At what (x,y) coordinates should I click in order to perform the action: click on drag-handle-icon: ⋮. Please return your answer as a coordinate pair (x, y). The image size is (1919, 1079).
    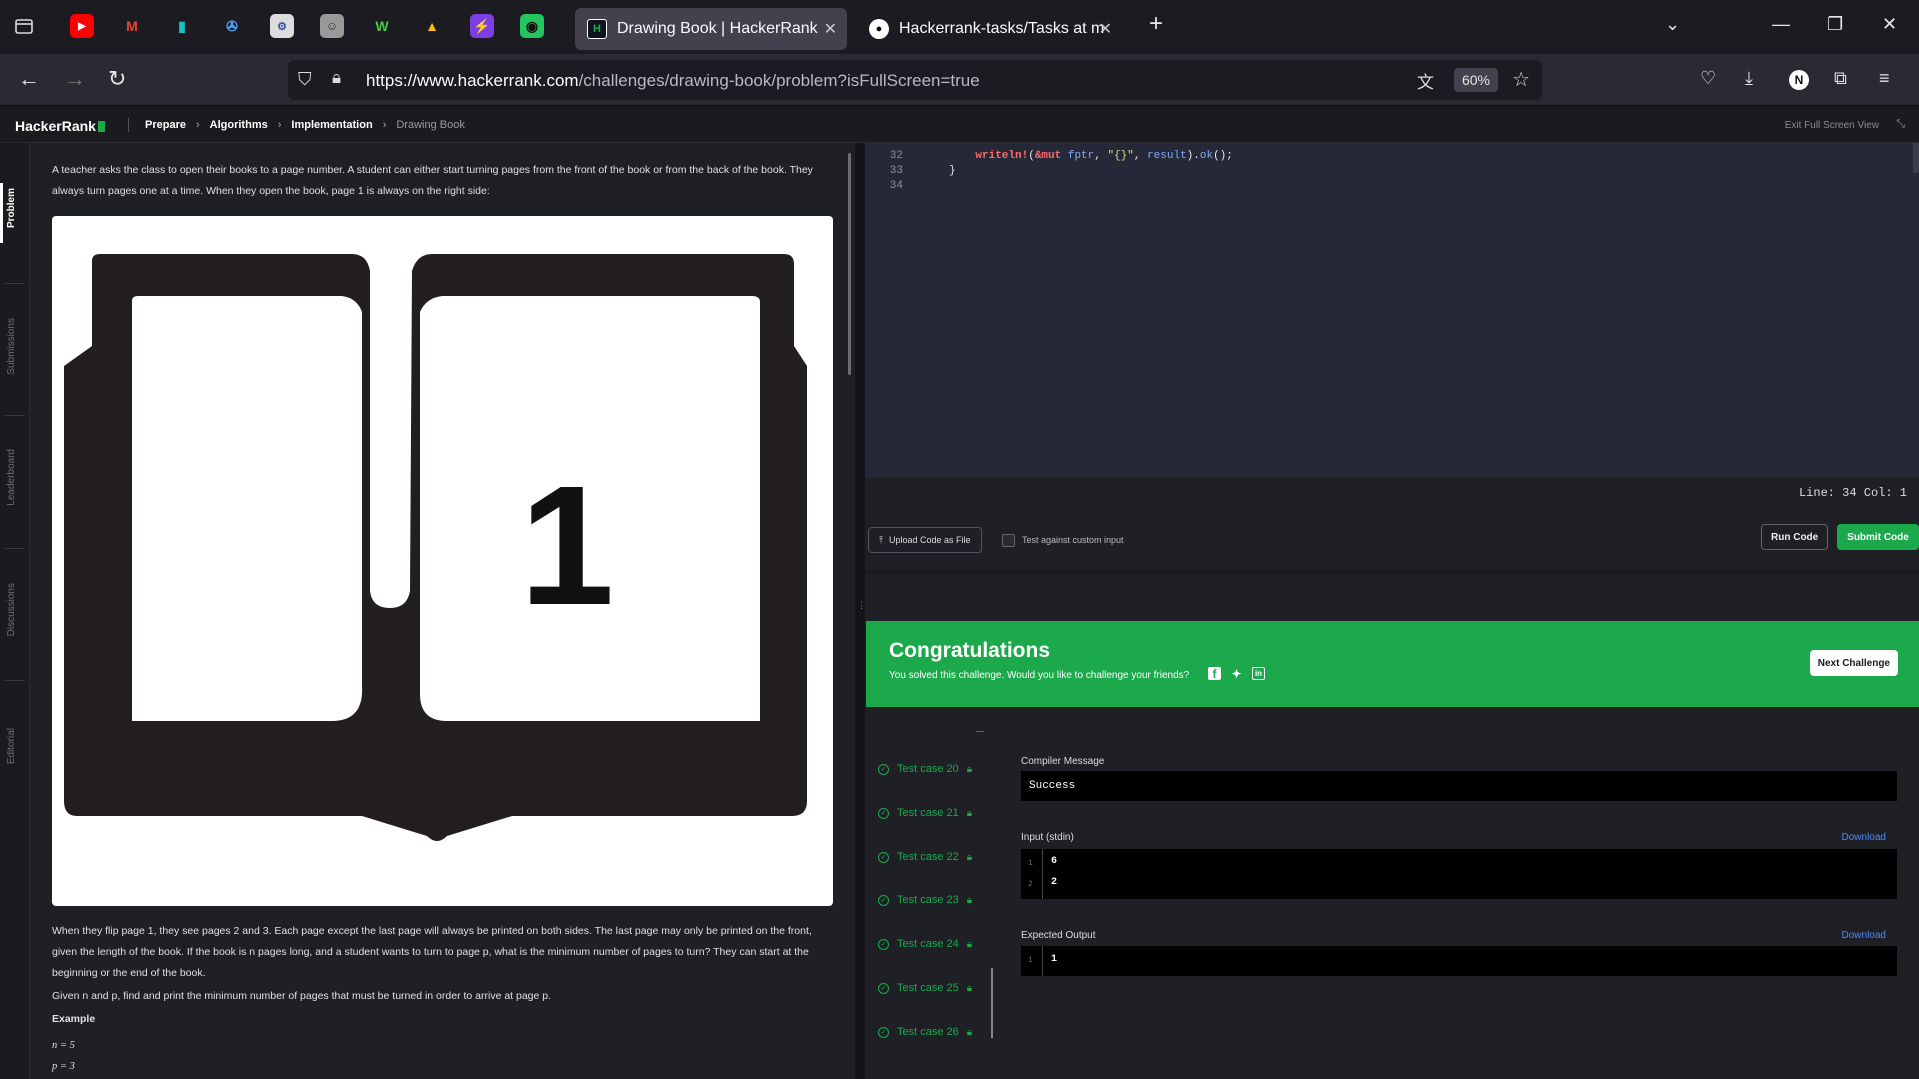
    Looking at the image, I should click on (861, 610).